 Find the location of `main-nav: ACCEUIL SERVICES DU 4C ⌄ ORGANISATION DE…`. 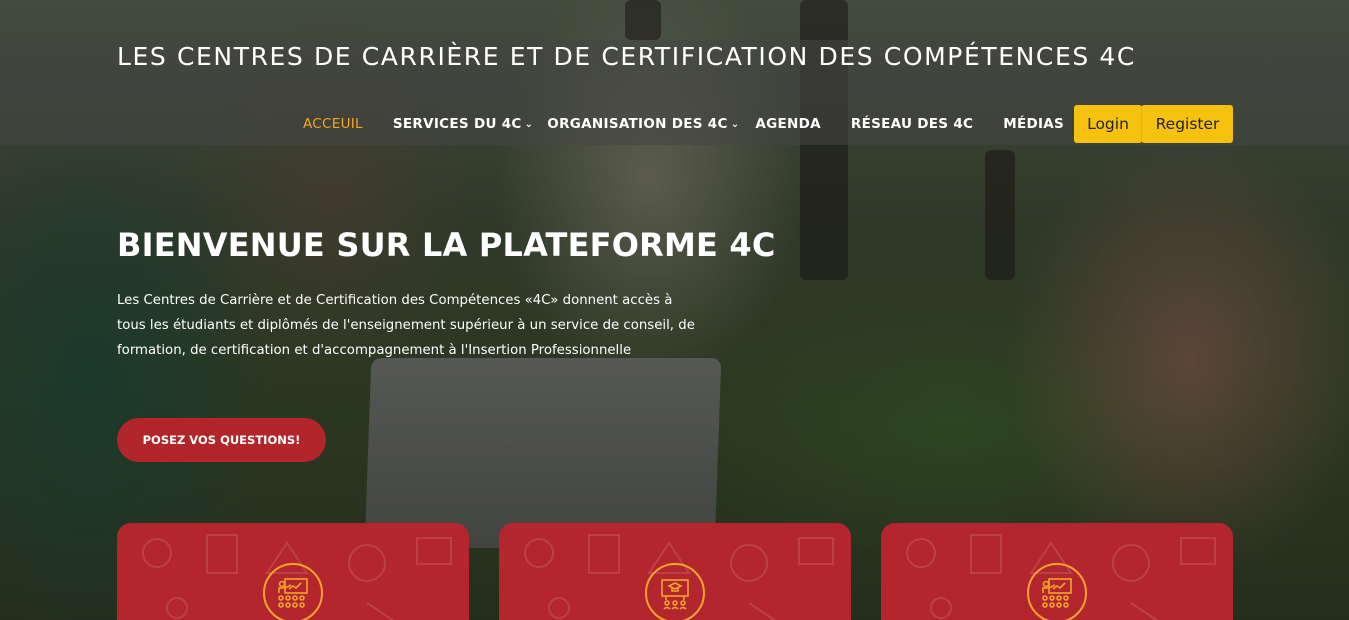

main-nav: ACCEUIL SERVICES DU 4C ⌄ ORGANISATION DE… is located at coordinates (683, 124).